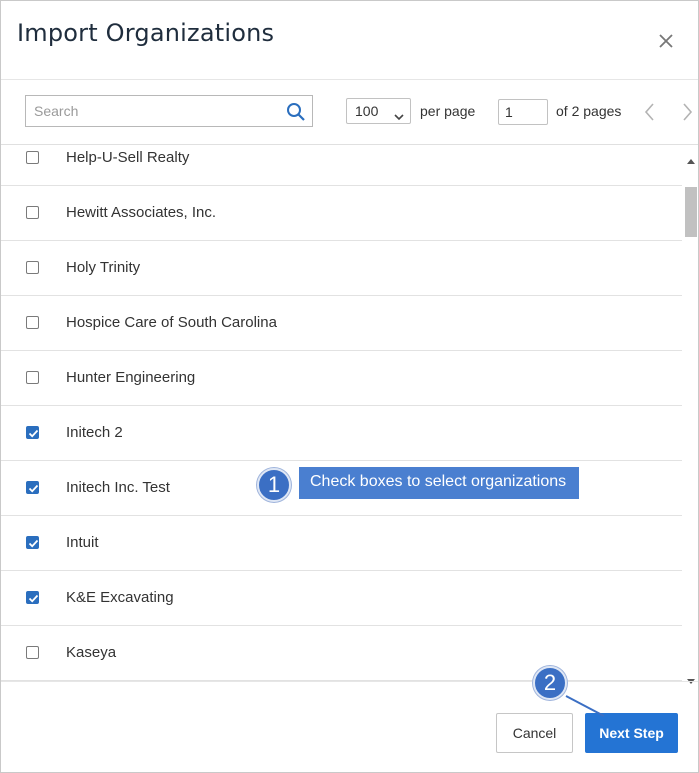  I want to click on list-item: Intuit, so click(341, 543).